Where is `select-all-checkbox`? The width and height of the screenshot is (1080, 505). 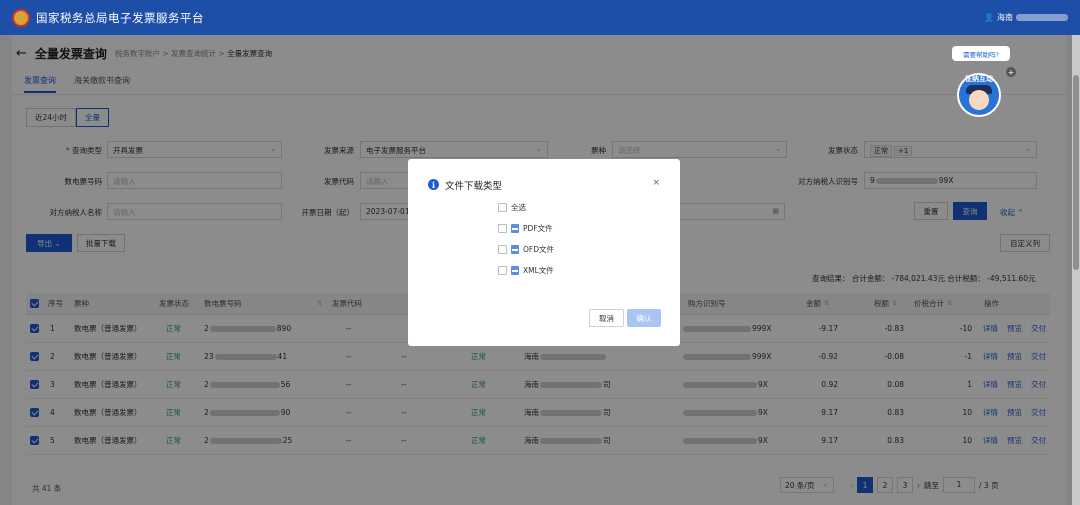
select-all-checkbox is located at coordinates (502, 207).